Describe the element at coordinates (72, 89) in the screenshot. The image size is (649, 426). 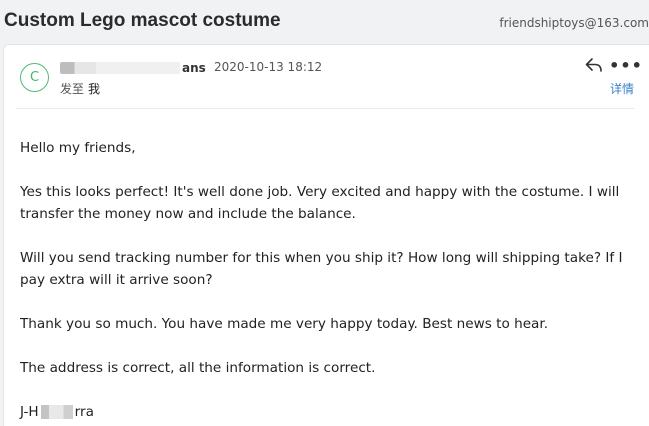
I see `to-label: 发至` at that location.